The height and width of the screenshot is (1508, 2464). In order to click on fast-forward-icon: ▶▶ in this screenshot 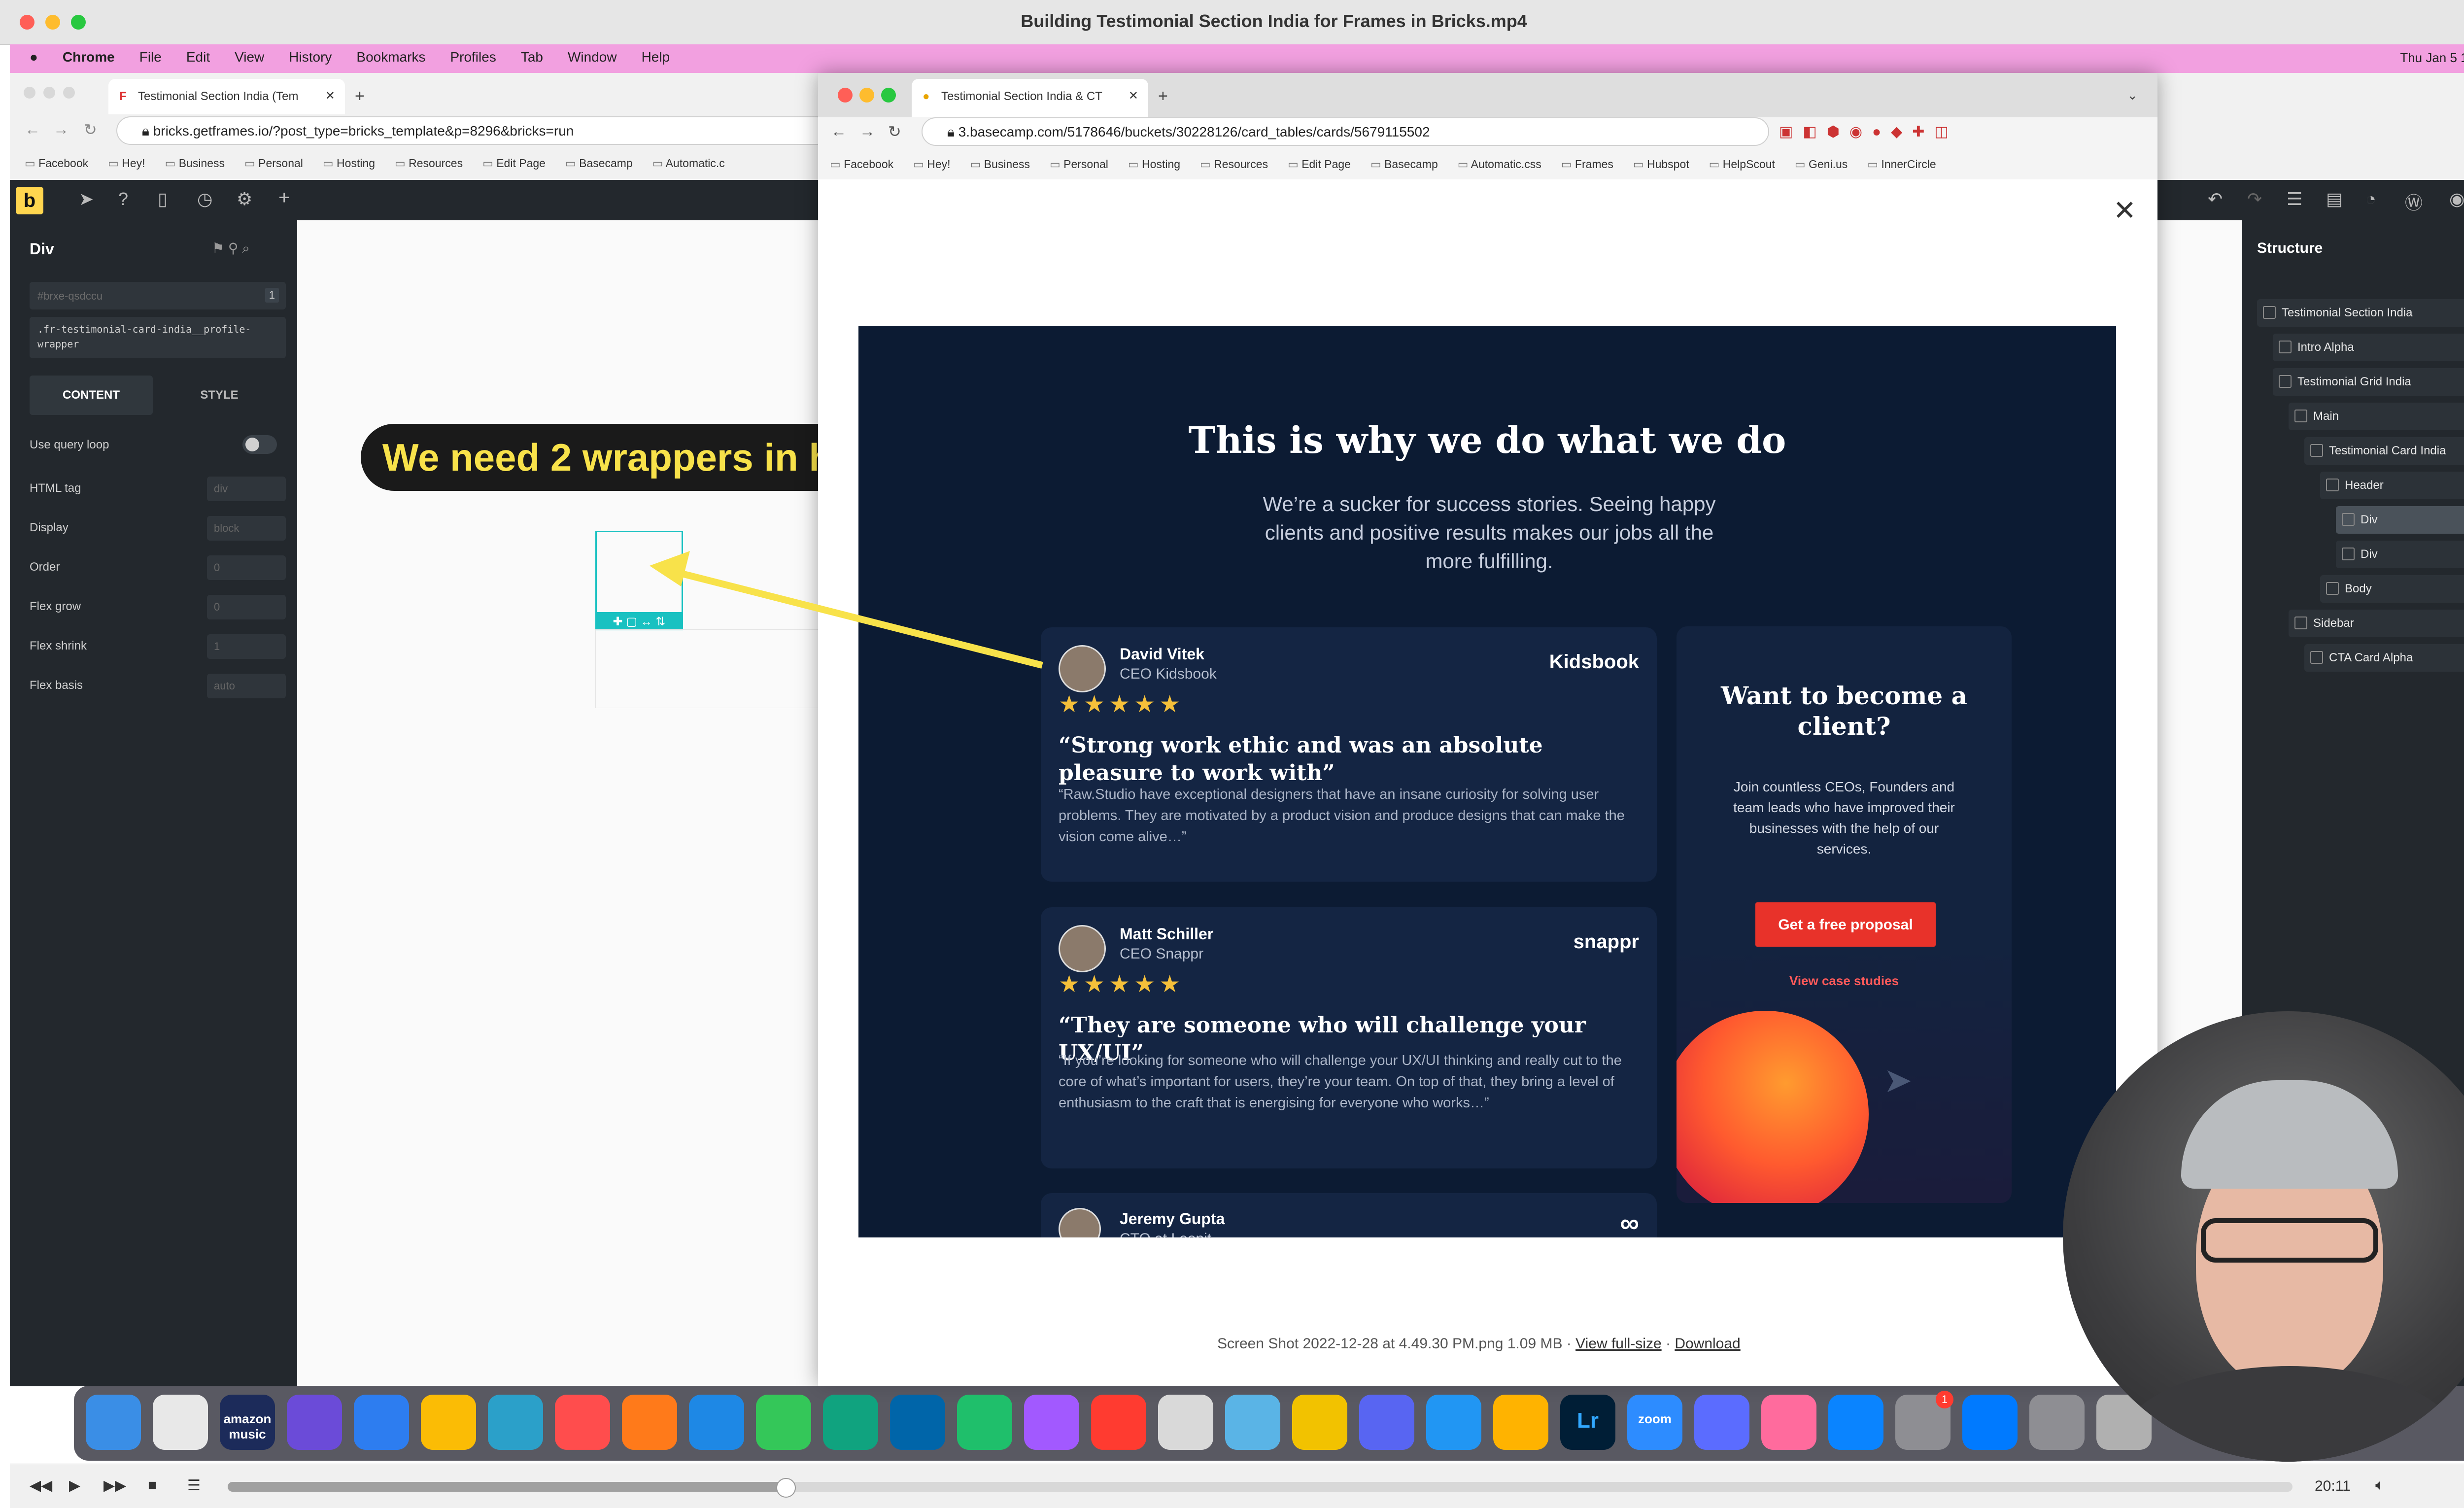, I will do `click(114, 1485)`.